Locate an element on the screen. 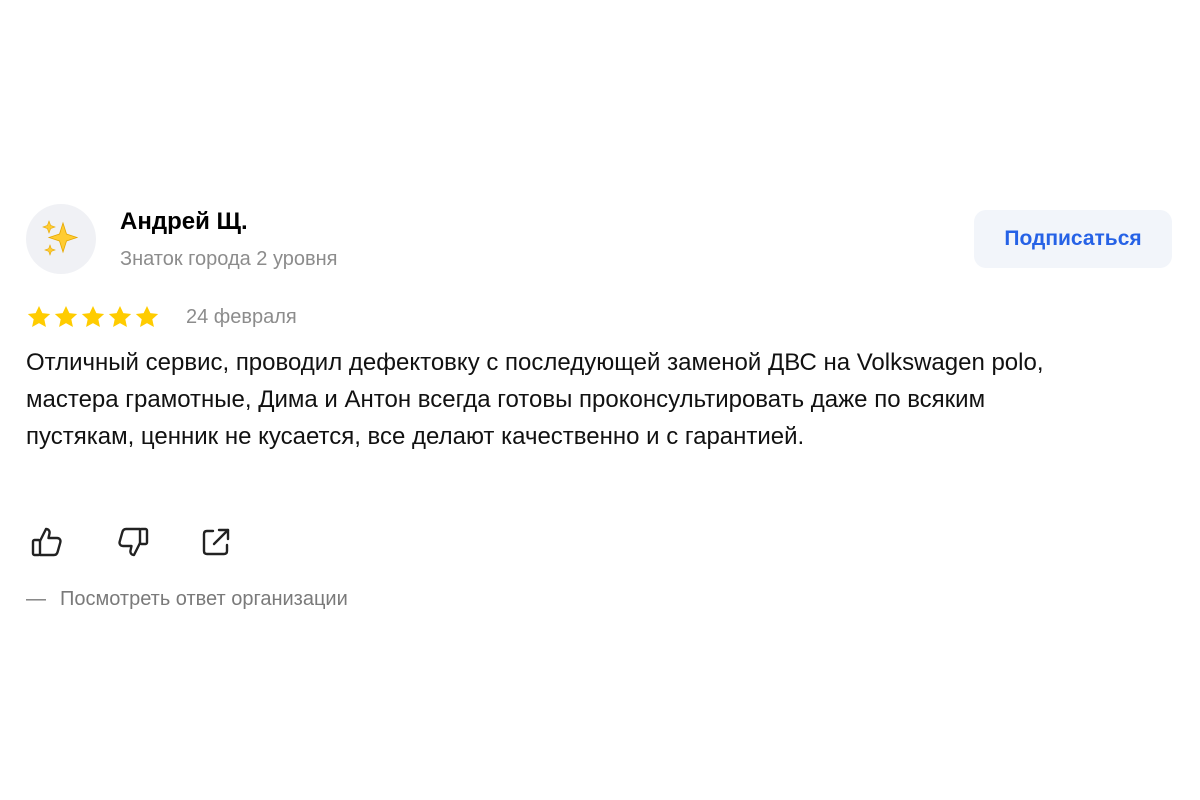 The image size is (1200, 800). like-icon is located at coordinates (46, 542).